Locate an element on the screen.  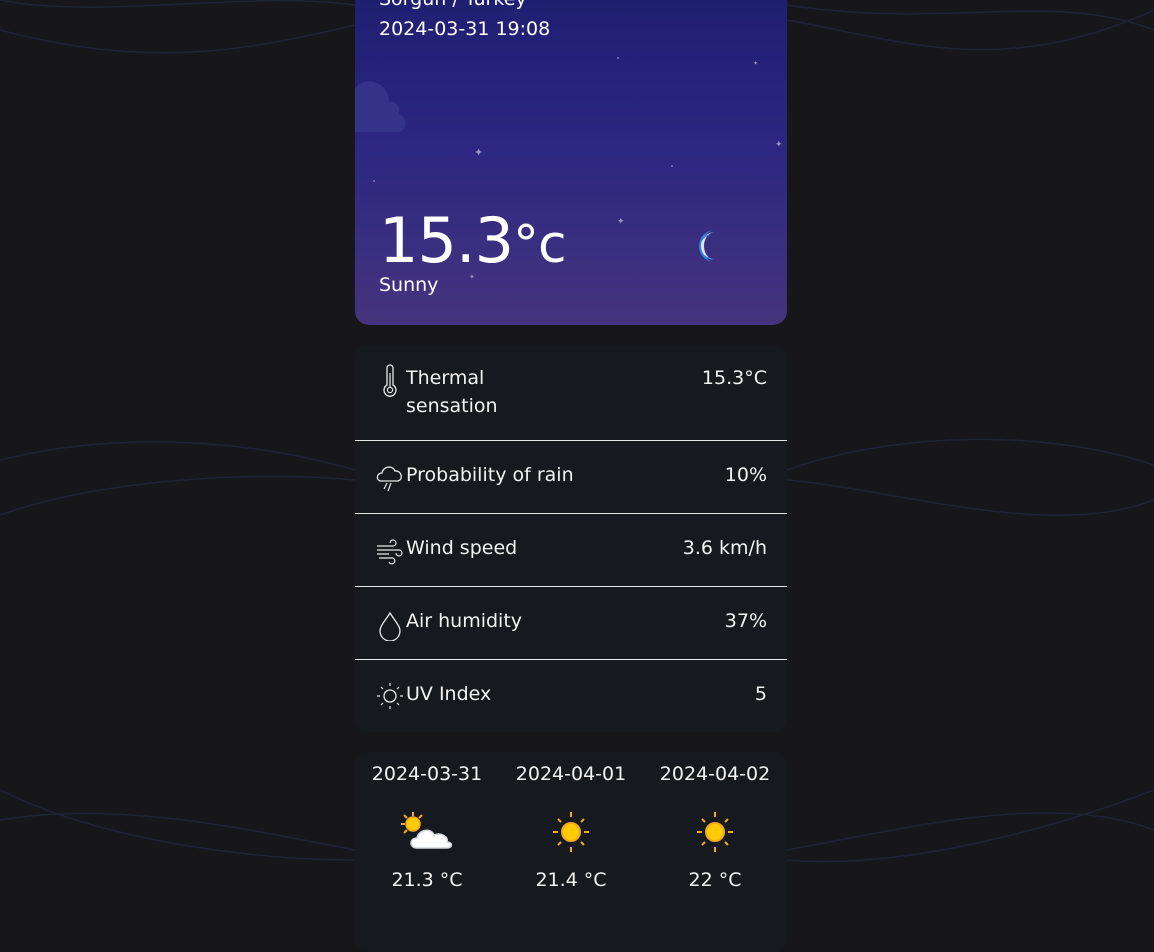
detail-value: 10% is located at coordinates (745, 475).